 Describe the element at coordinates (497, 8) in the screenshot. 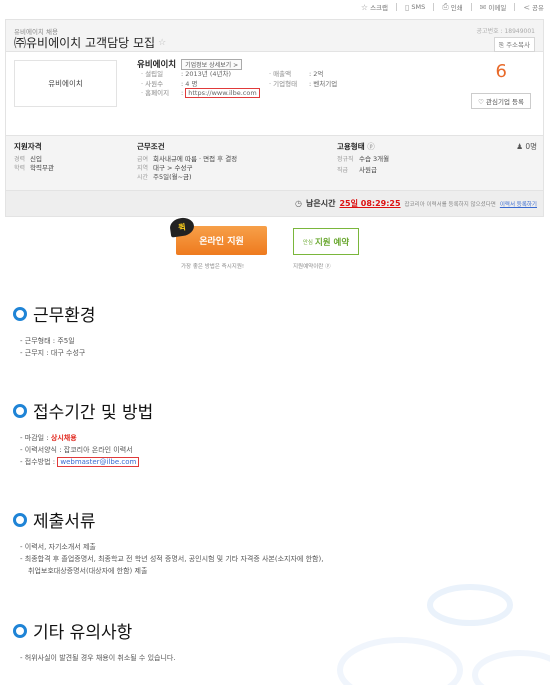

I see `email-label: 이메일` at that location.